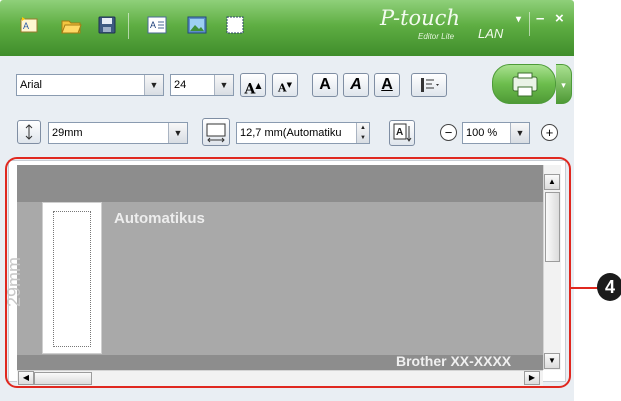  What do you see at coordinates (482, 133) in the screenshot?
I see `zoom-value: 100 %` at bounding box center [482, 133].